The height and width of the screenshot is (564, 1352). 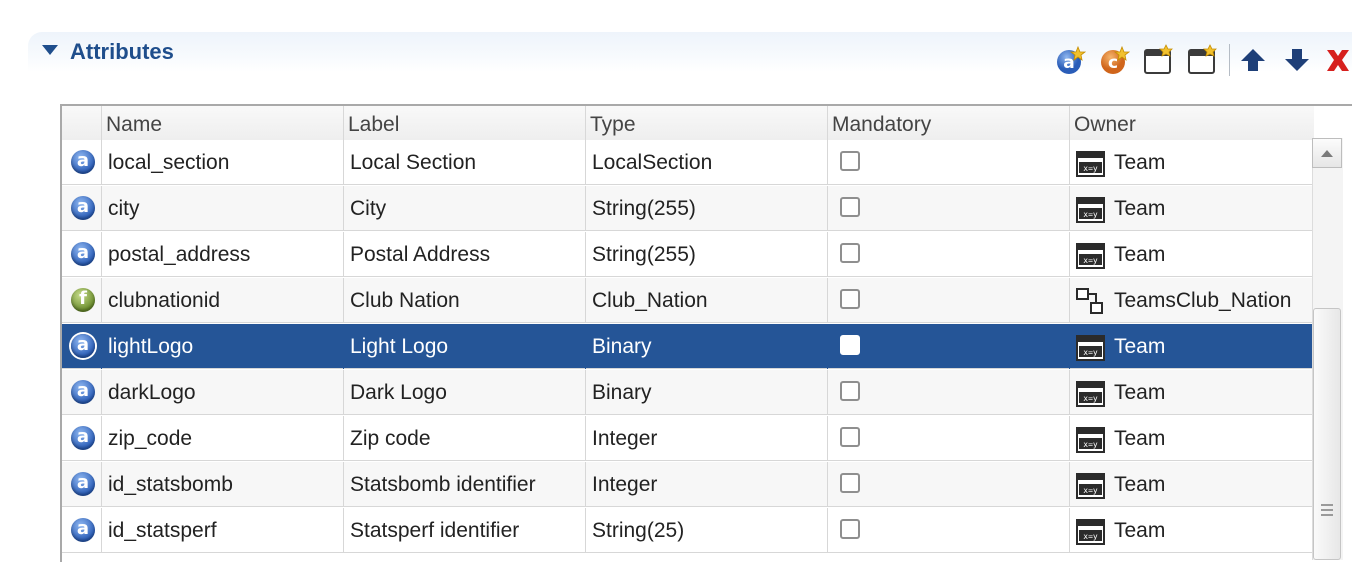 I want to click on cell-name: local_section, so click(x=223, y=162).